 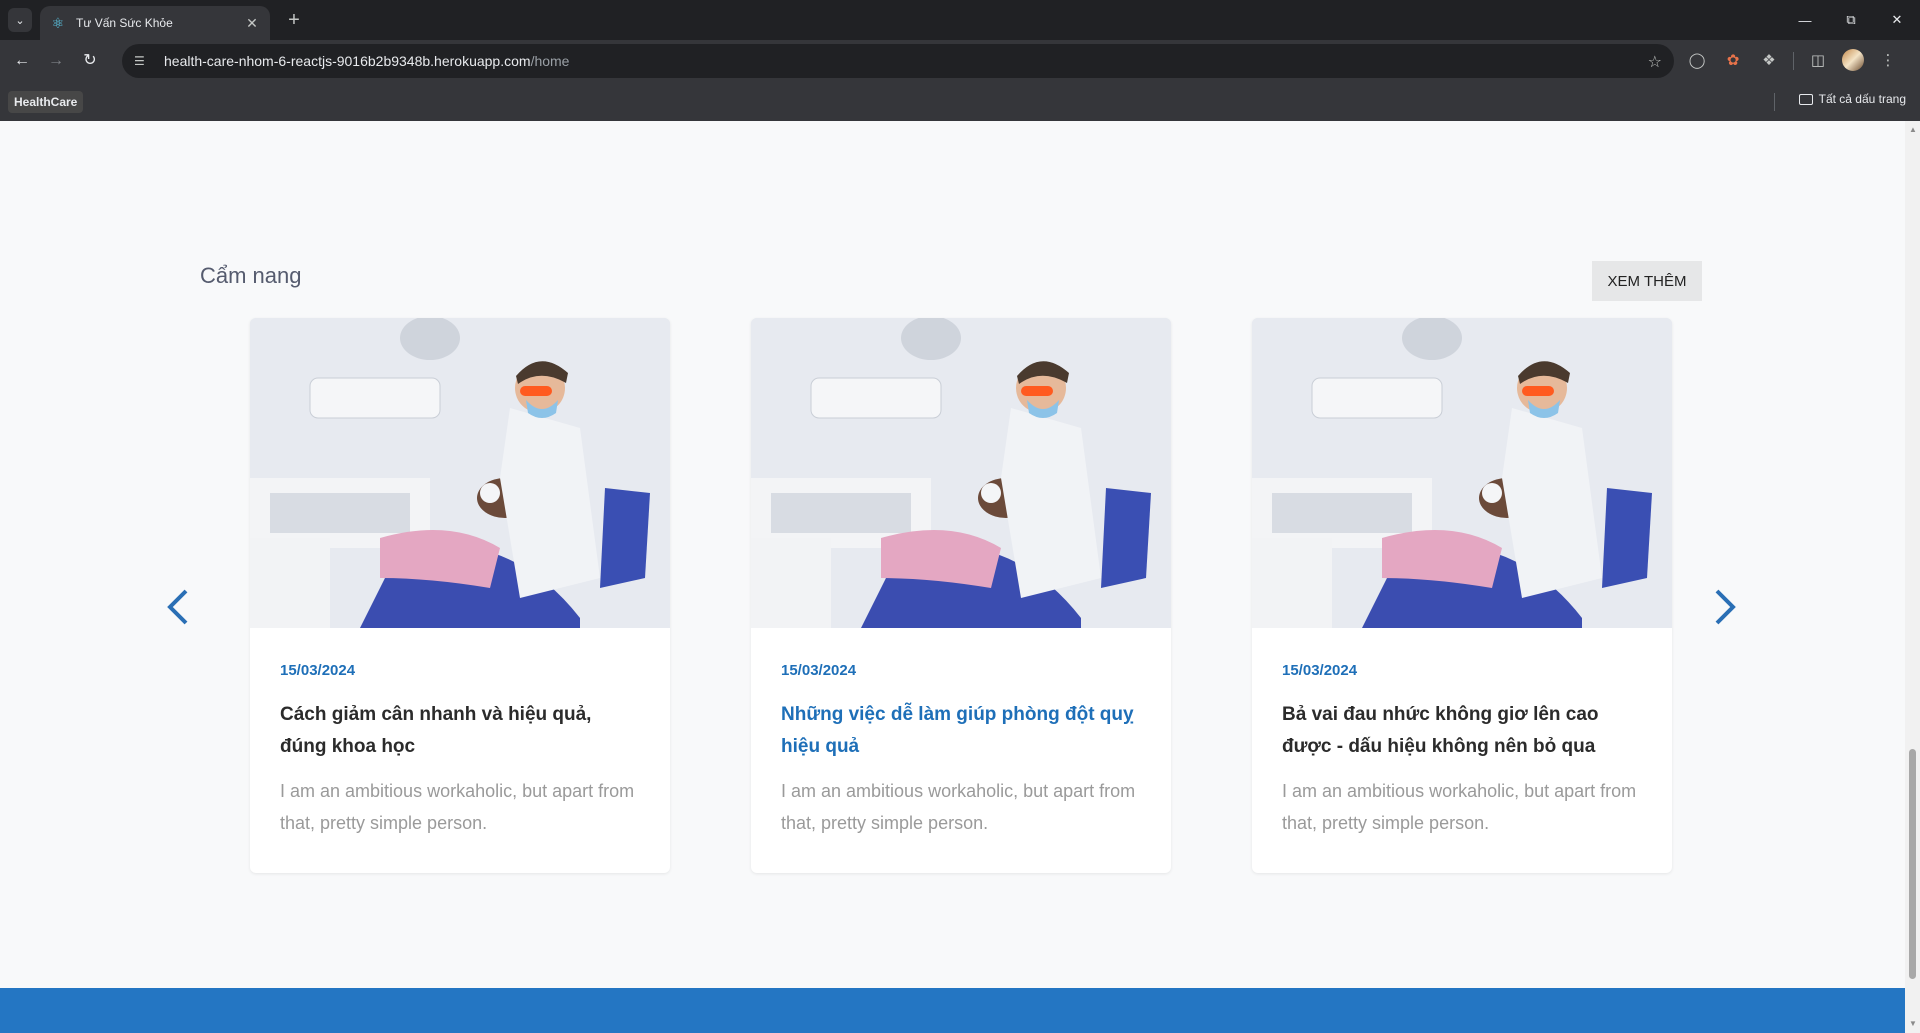 I want to click on restore-icon: ⧉, so click(x=1851, y=20).